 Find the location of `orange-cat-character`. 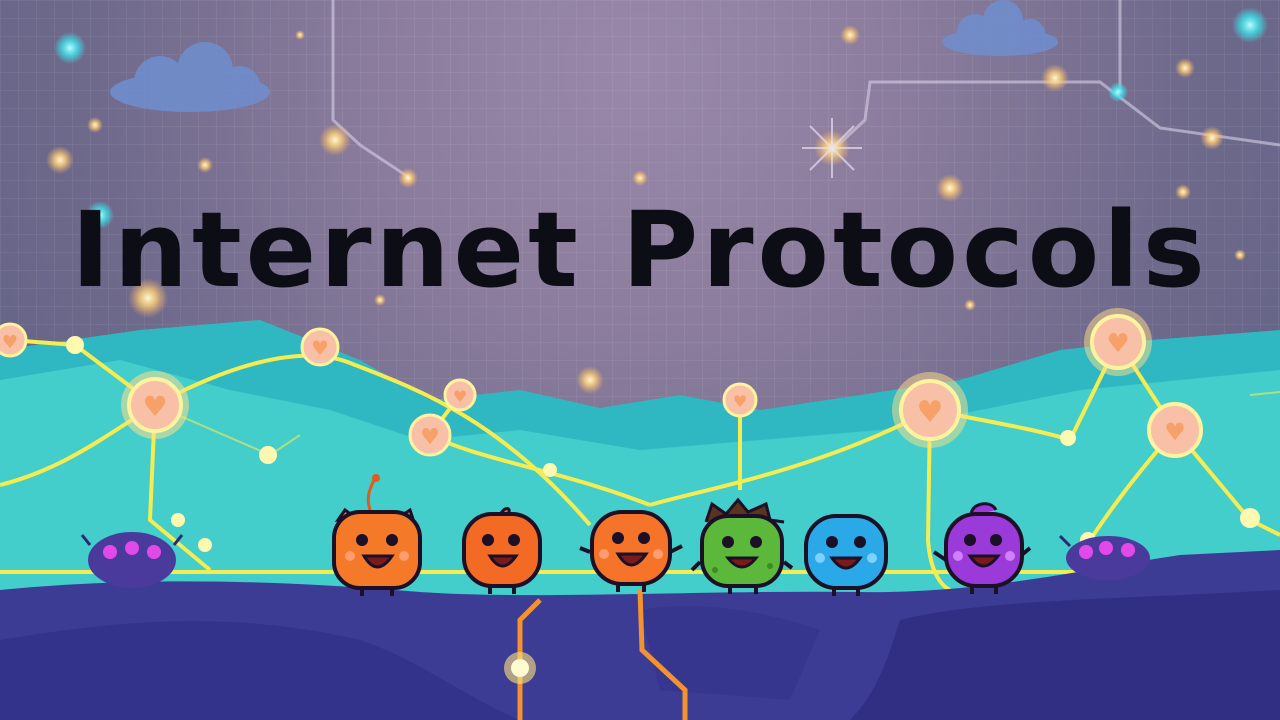

orange-cat-character is located at coordinates (377, 535).